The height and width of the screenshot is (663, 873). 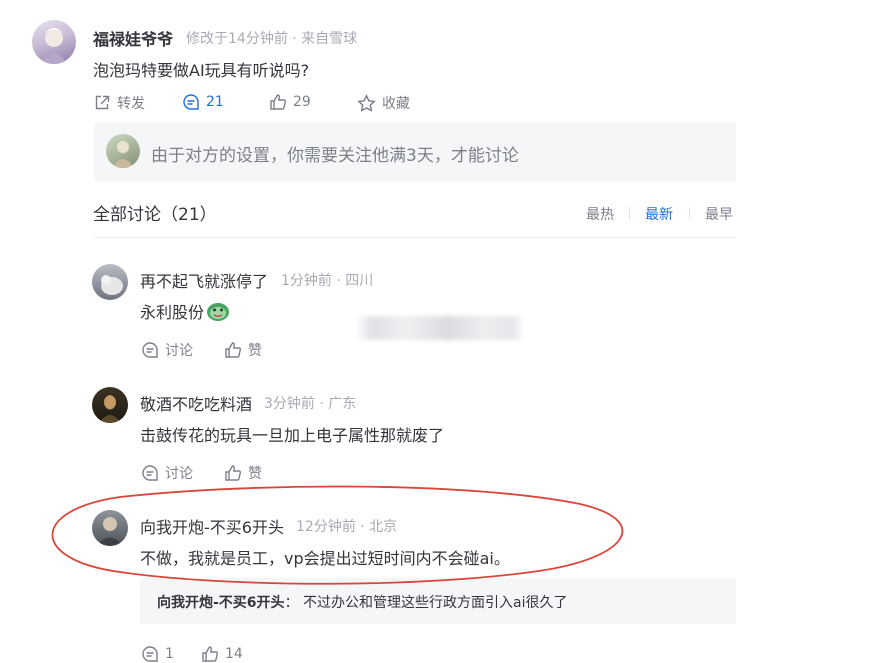 What do you see at coordinates (337, 535) in the screenshot?
I see `highlight-ellipse` at bounding box center [337, 535].